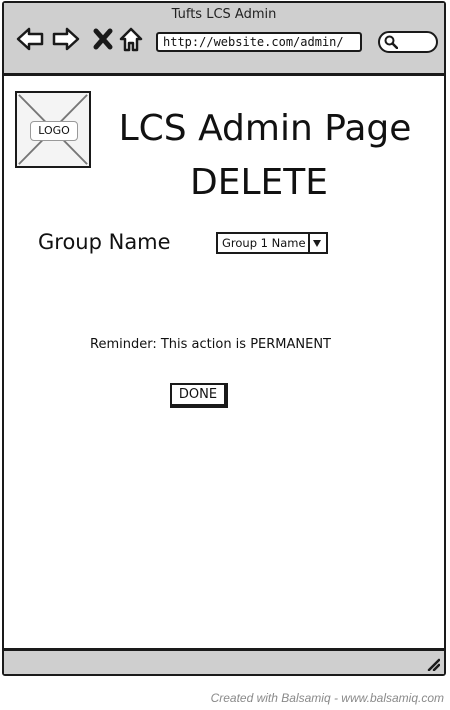  I want to click on search-icon, so click(391, 42).